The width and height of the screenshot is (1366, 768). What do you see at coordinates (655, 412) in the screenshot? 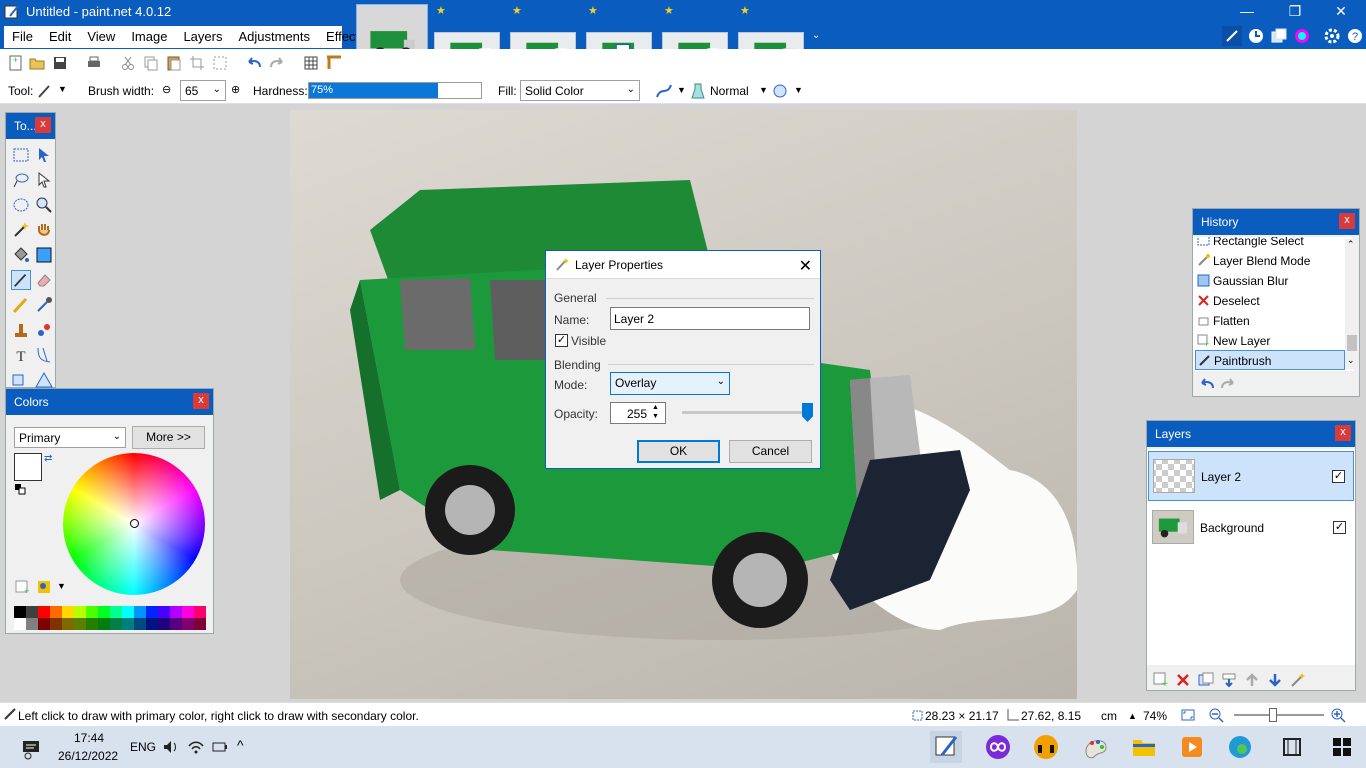
I see `opacity-spin-icon: ▲ ▼` at bounding box center [655, 412].